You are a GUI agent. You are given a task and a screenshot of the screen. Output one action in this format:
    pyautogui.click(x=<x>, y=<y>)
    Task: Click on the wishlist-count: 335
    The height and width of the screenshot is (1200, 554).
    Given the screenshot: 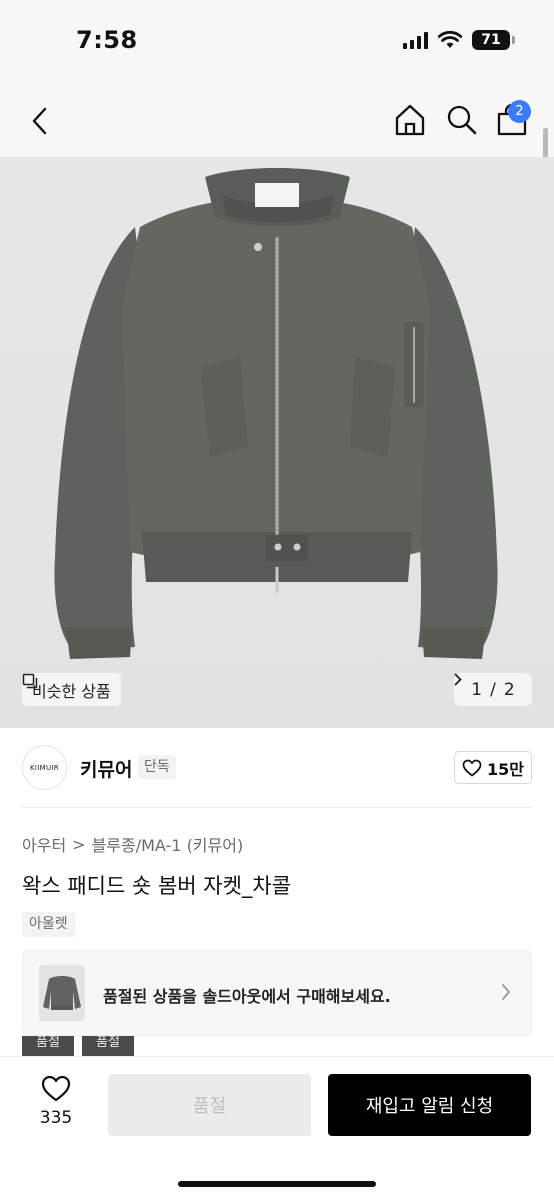 What is the action you would take?
    pyautogui.click(x=56, y=1118)
    